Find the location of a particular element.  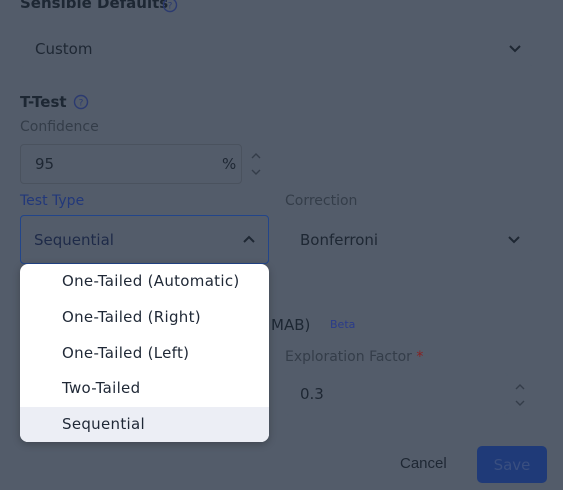

help-icon: ? is located at coordinates (170, 6).